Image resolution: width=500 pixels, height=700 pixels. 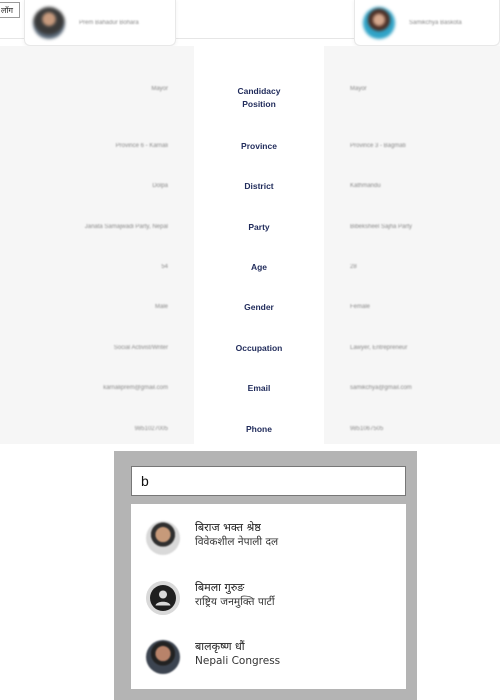 I want to click on default-person-icon, so click(x=163, y=598).